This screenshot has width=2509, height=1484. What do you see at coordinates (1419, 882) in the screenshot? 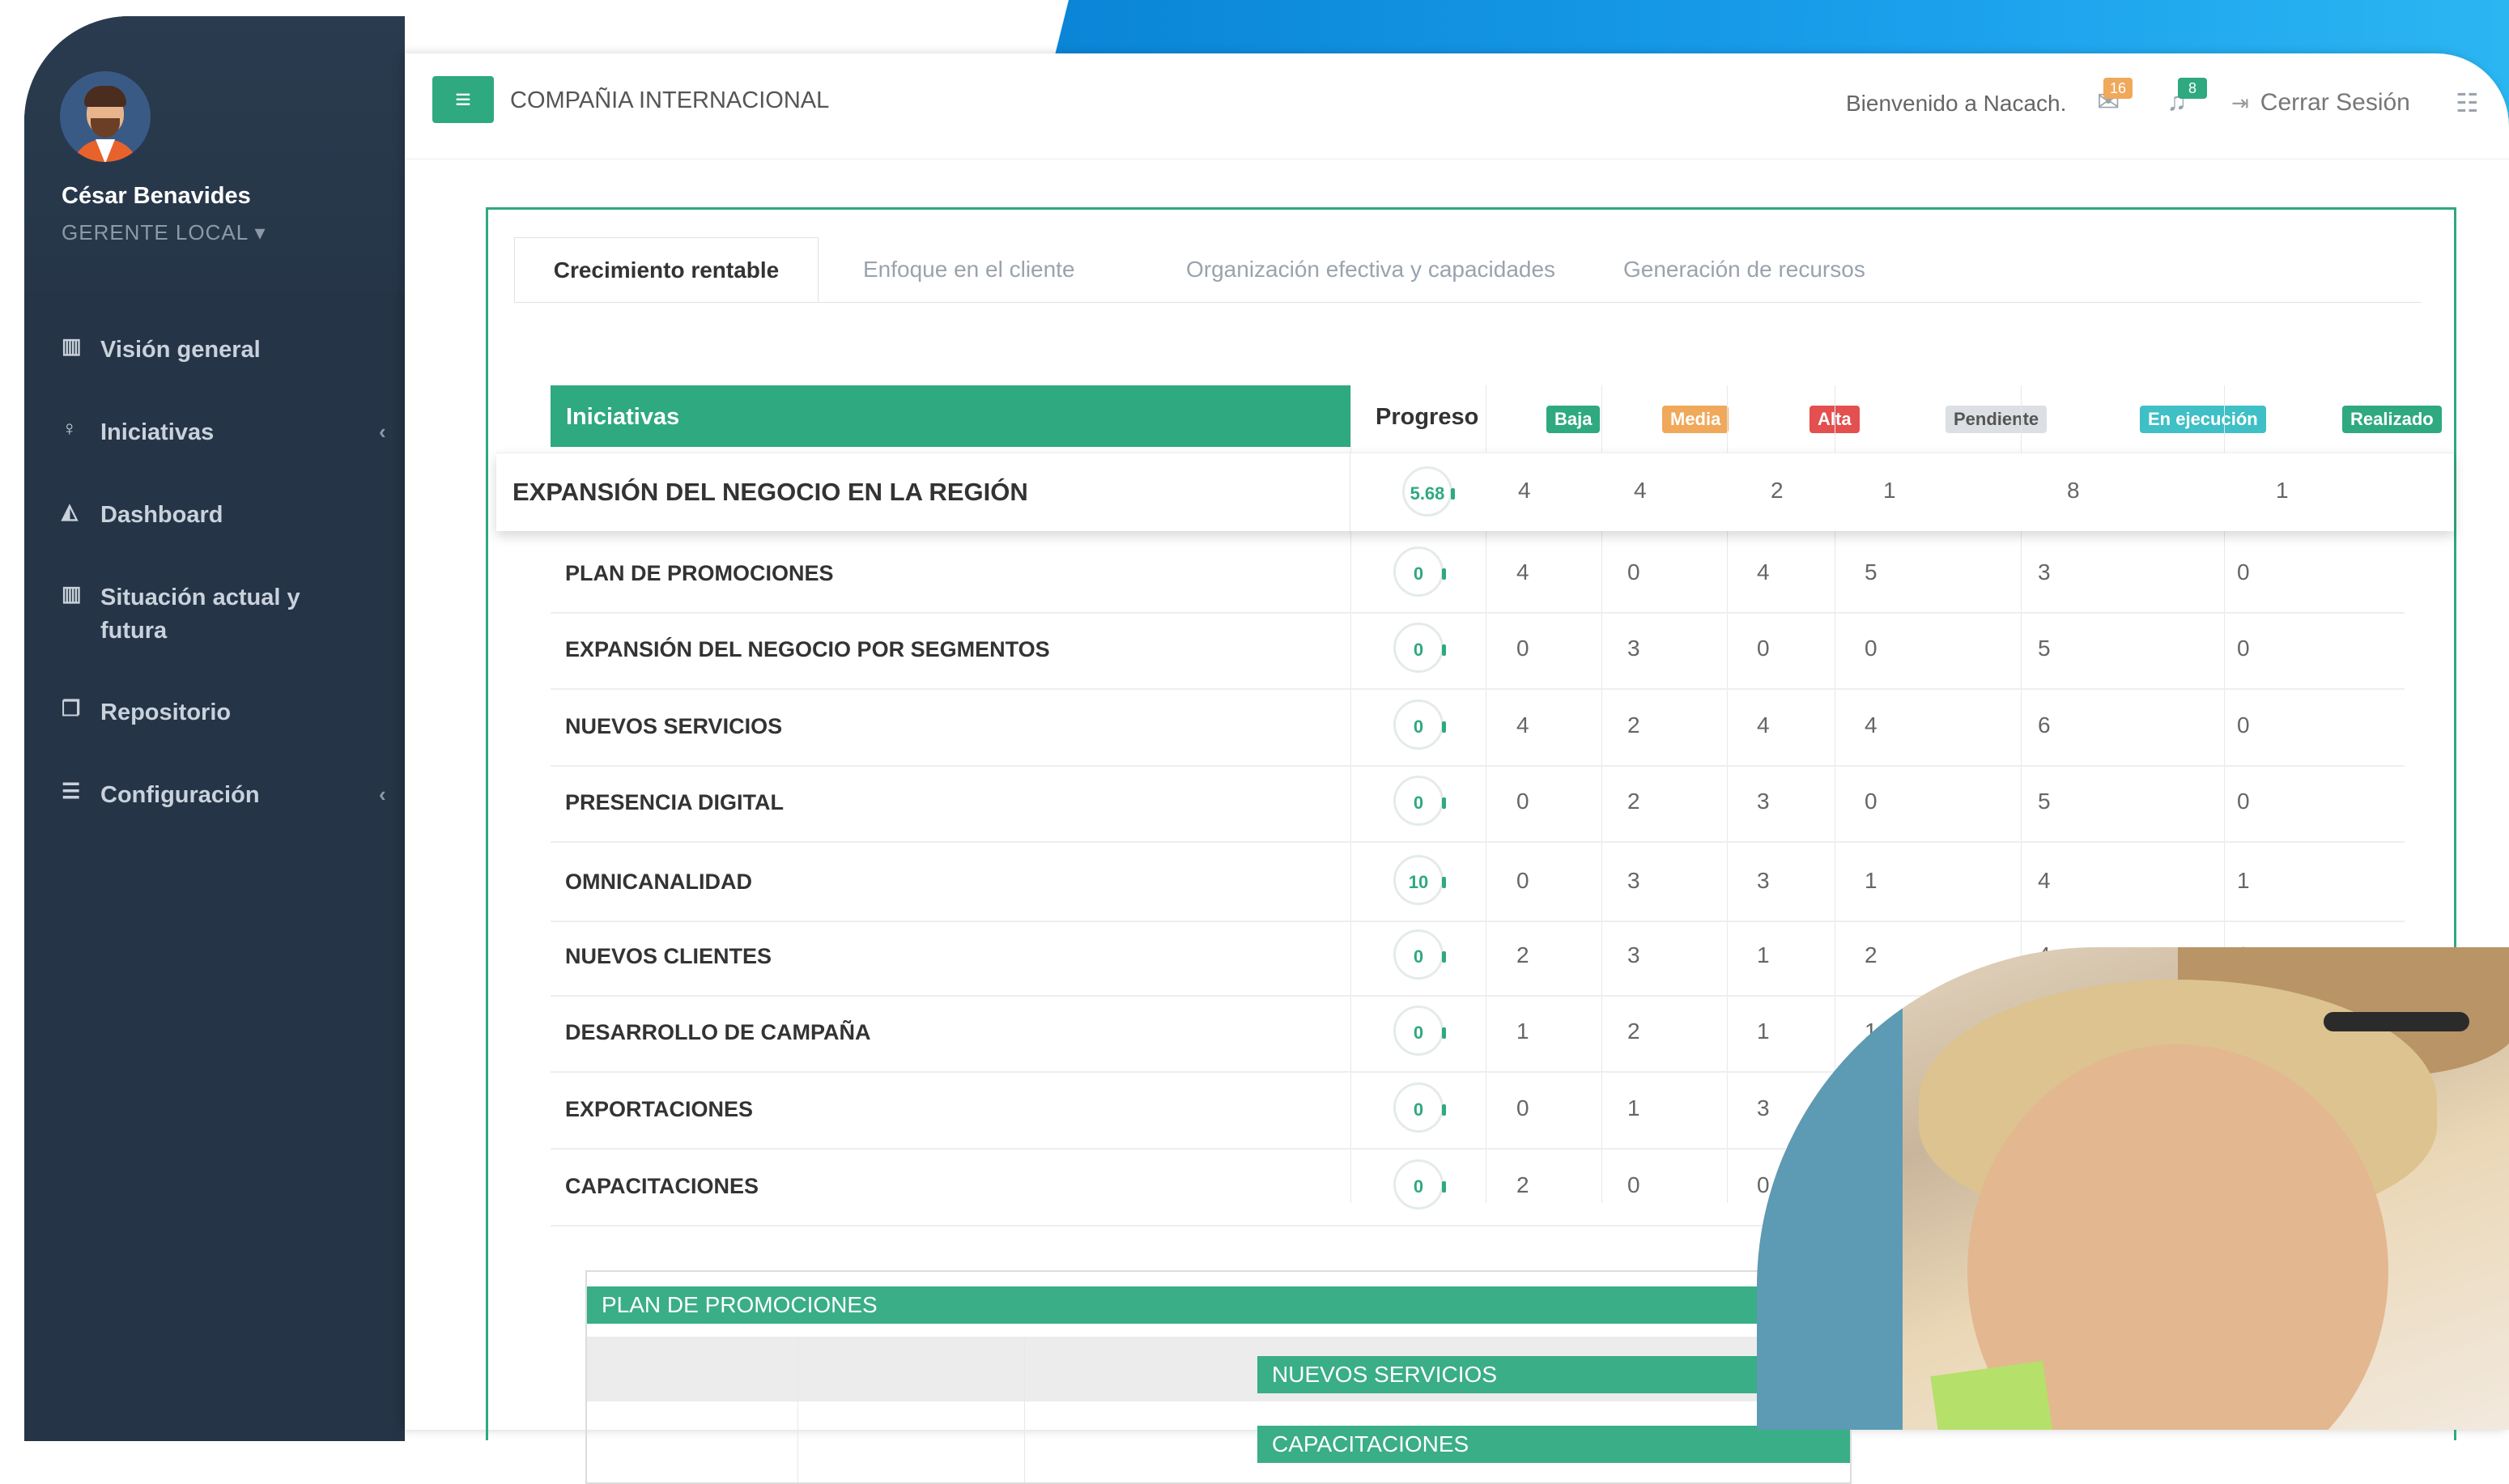
I see `progress-value: 10` at bounding box center [1419, 882].